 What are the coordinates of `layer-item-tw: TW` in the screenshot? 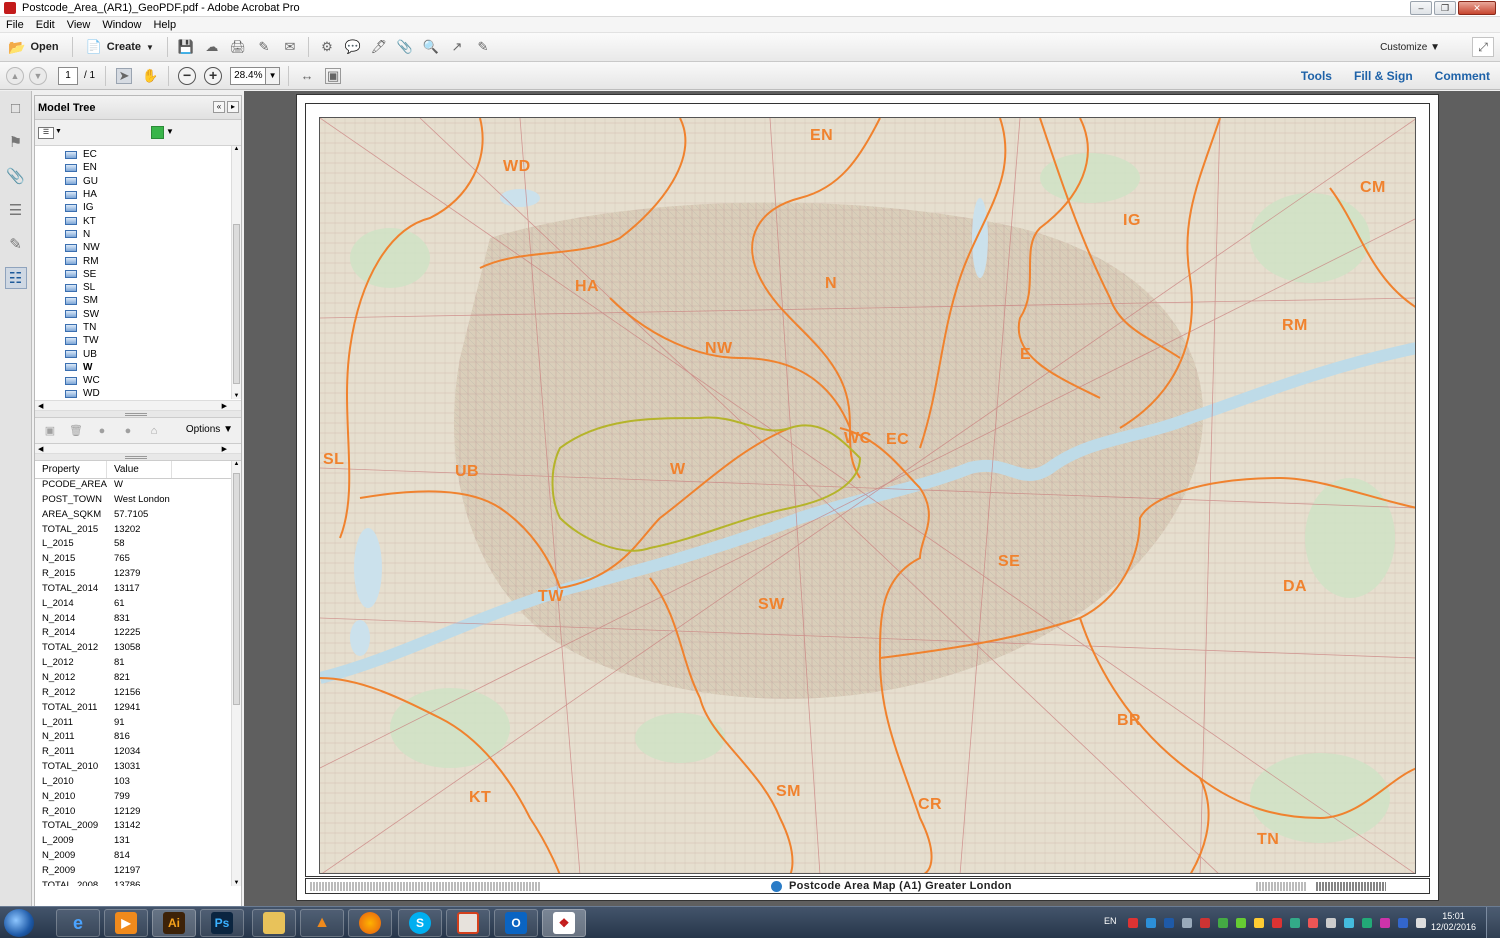 It's located at (138, 340).